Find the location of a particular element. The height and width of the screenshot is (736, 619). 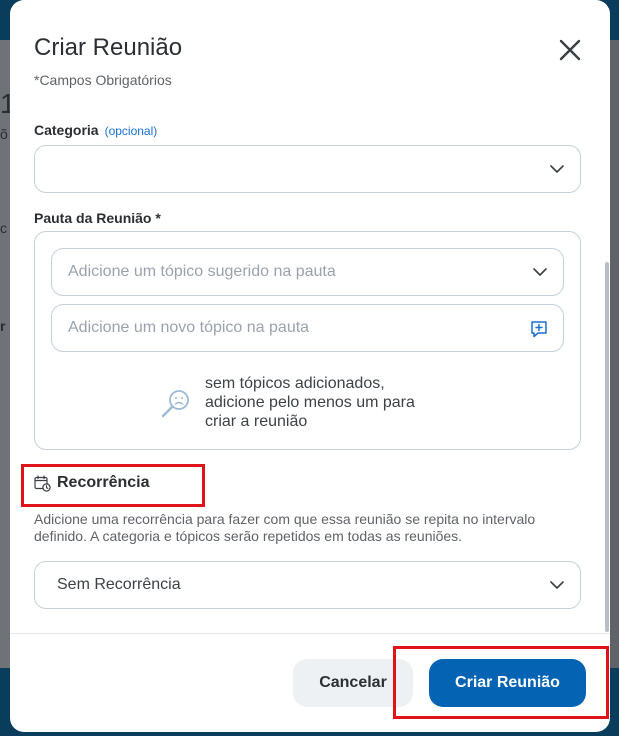

footer-divider is located at coordinates (310, 633).